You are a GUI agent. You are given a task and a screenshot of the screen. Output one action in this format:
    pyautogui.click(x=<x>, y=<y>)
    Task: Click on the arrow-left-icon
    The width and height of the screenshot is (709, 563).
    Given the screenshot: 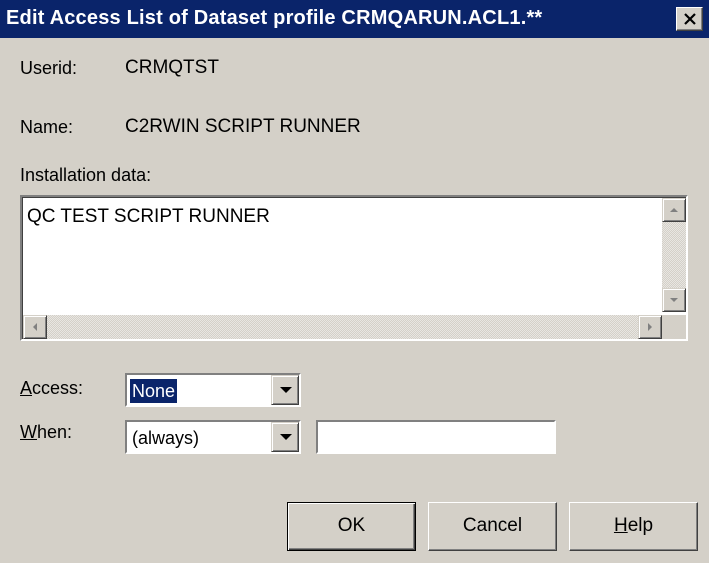 What is the action you would take?
    pyautogui.click(x=35, y=327)
    